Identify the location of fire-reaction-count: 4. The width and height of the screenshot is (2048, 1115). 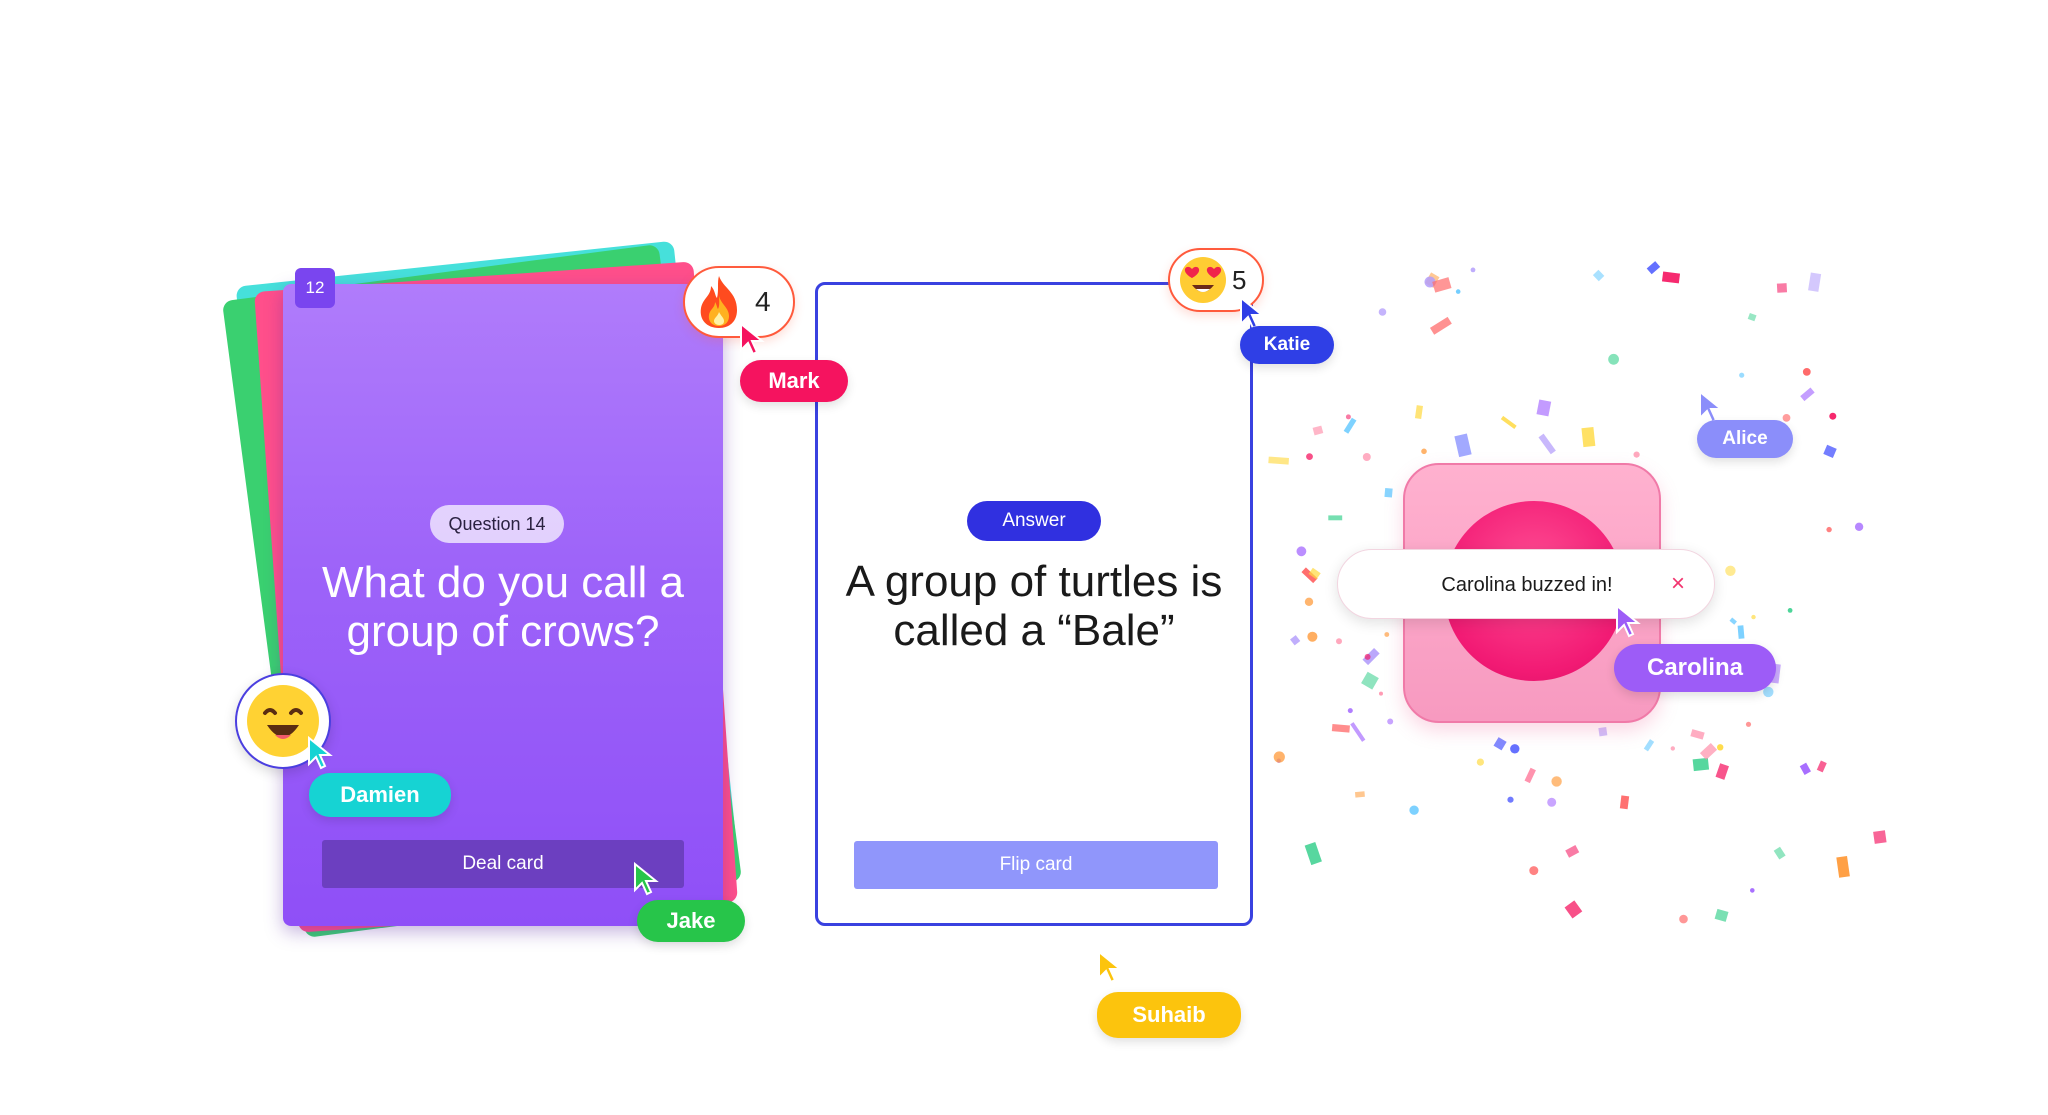
(763, 301).